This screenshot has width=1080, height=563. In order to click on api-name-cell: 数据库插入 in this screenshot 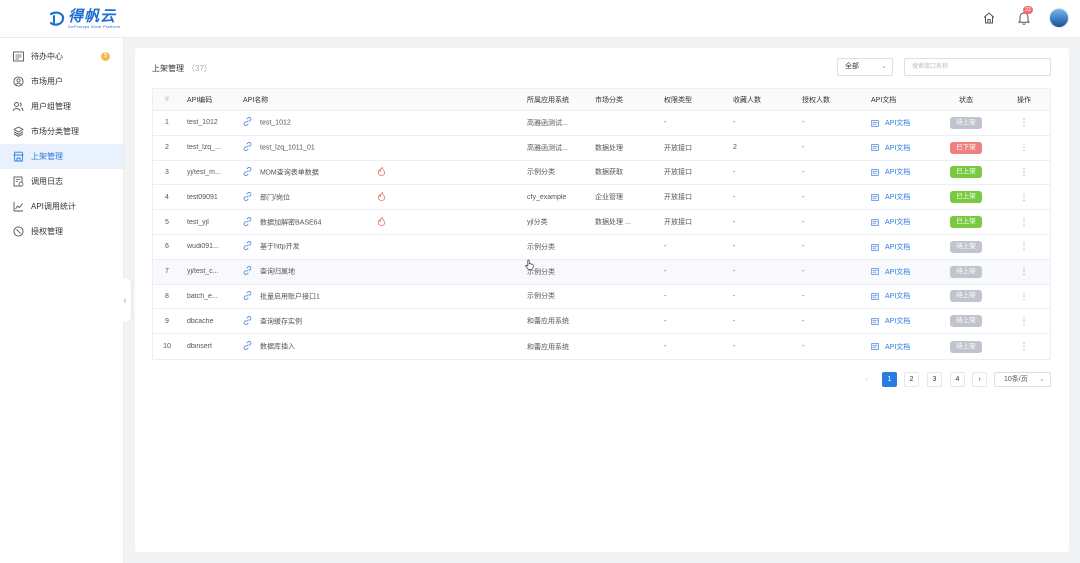, I will do `click(303, 346)`.